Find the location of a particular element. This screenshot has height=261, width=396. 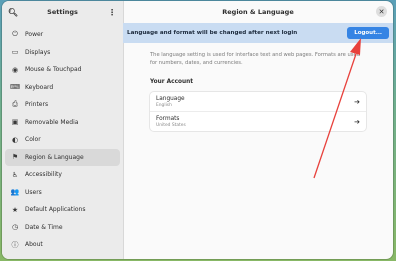

row-subtitle: English is located at coordinates (164, 105).